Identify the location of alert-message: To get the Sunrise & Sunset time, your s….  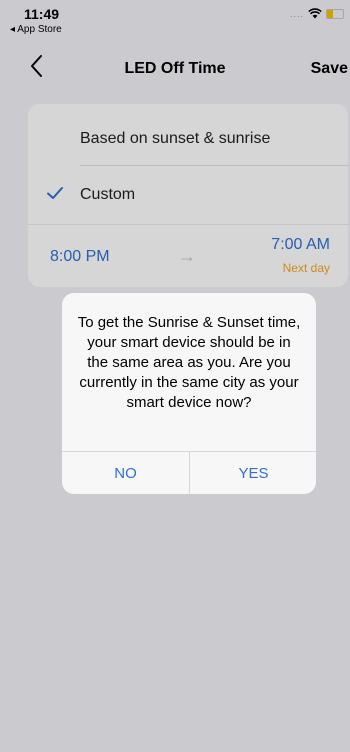
(189, 362).